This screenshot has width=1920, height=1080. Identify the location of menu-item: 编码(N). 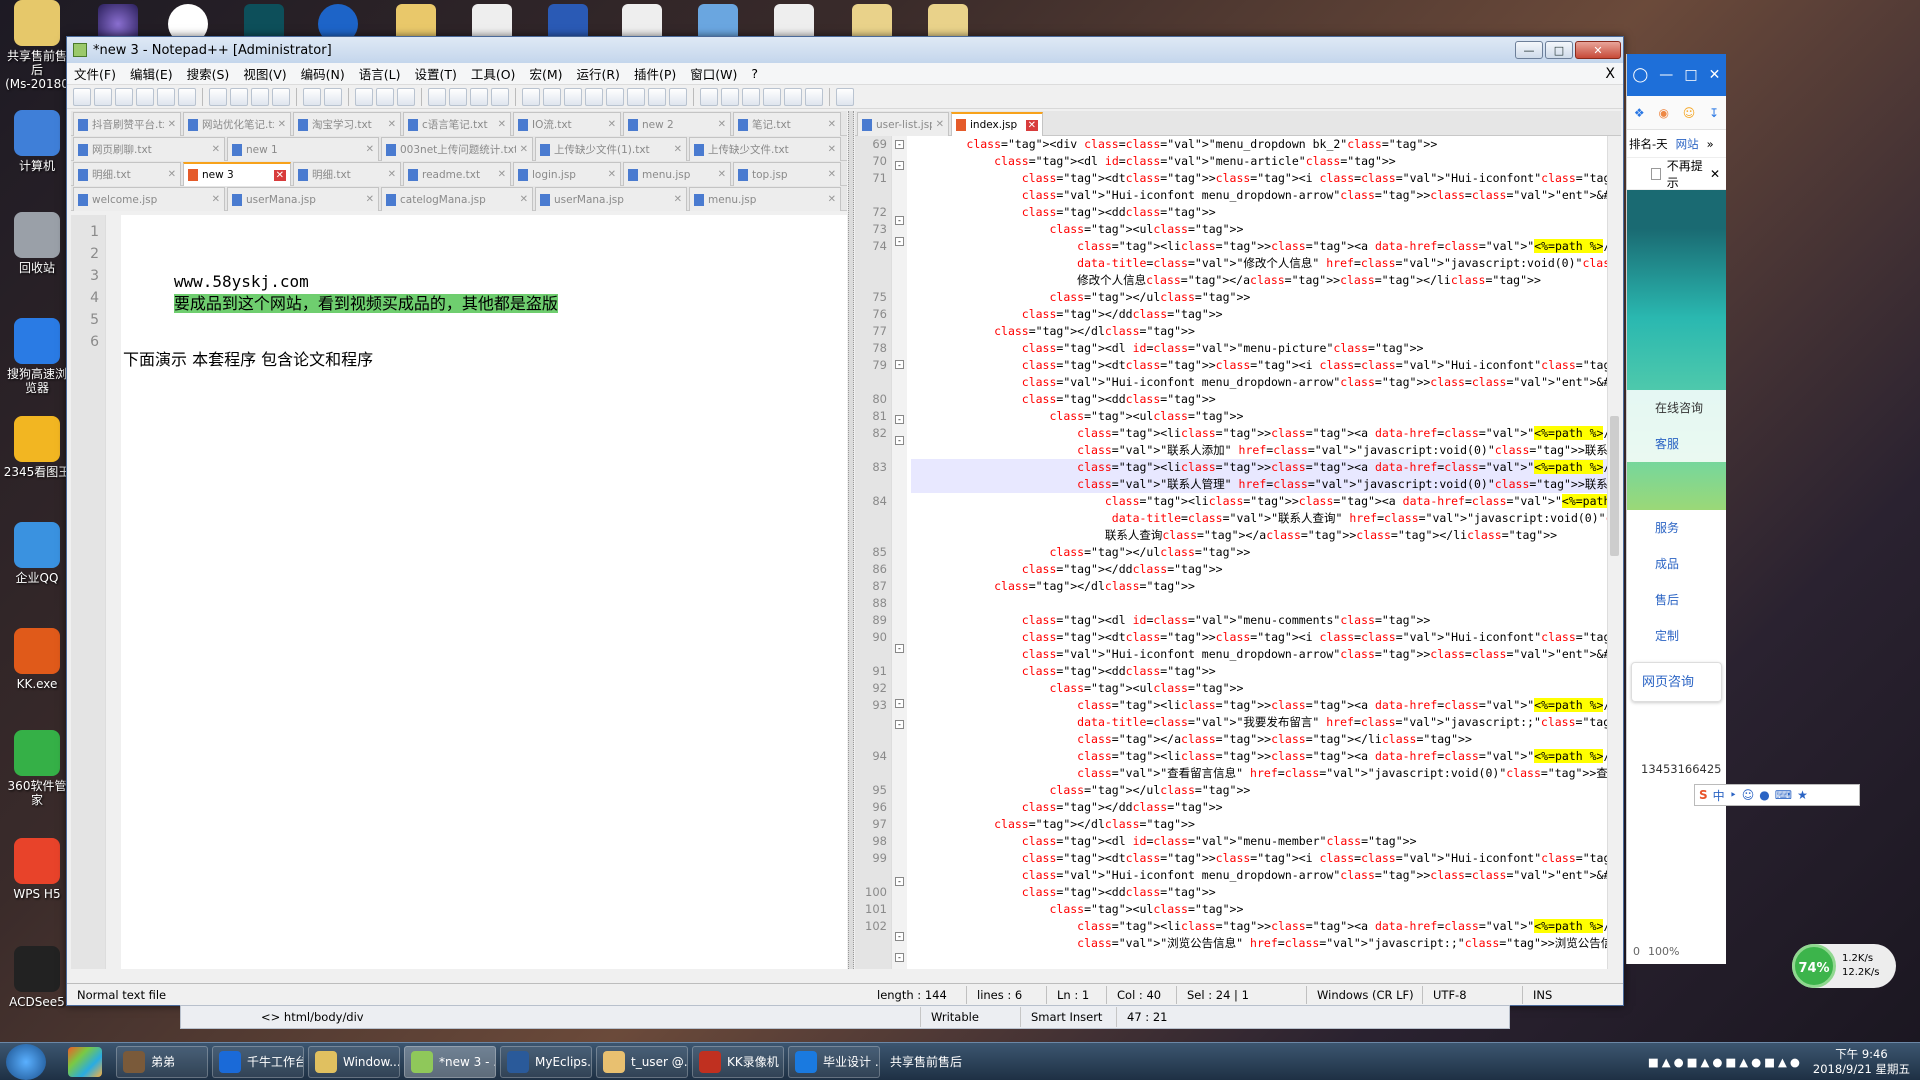
(323, 73).